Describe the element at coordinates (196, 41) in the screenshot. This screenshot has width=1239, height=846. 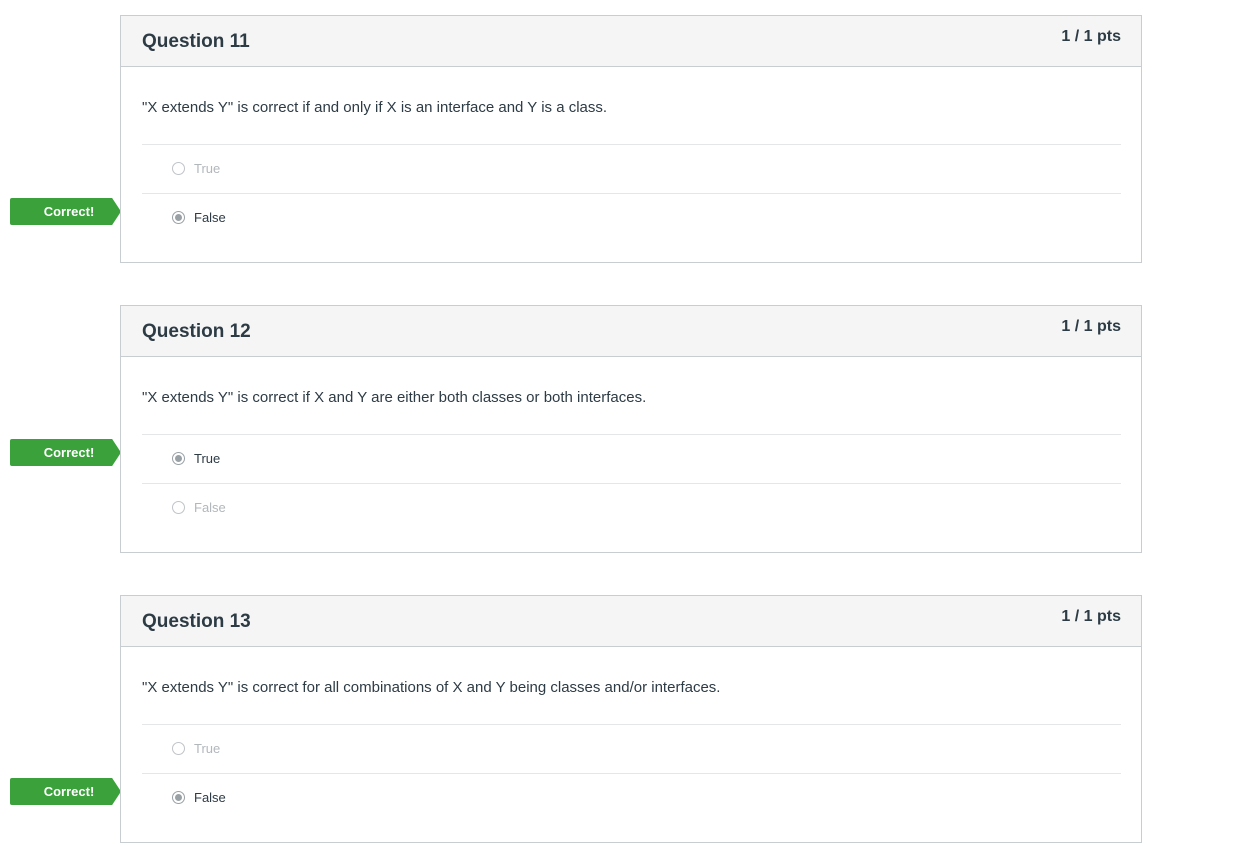
I see `question-title: Question 11` at that location.